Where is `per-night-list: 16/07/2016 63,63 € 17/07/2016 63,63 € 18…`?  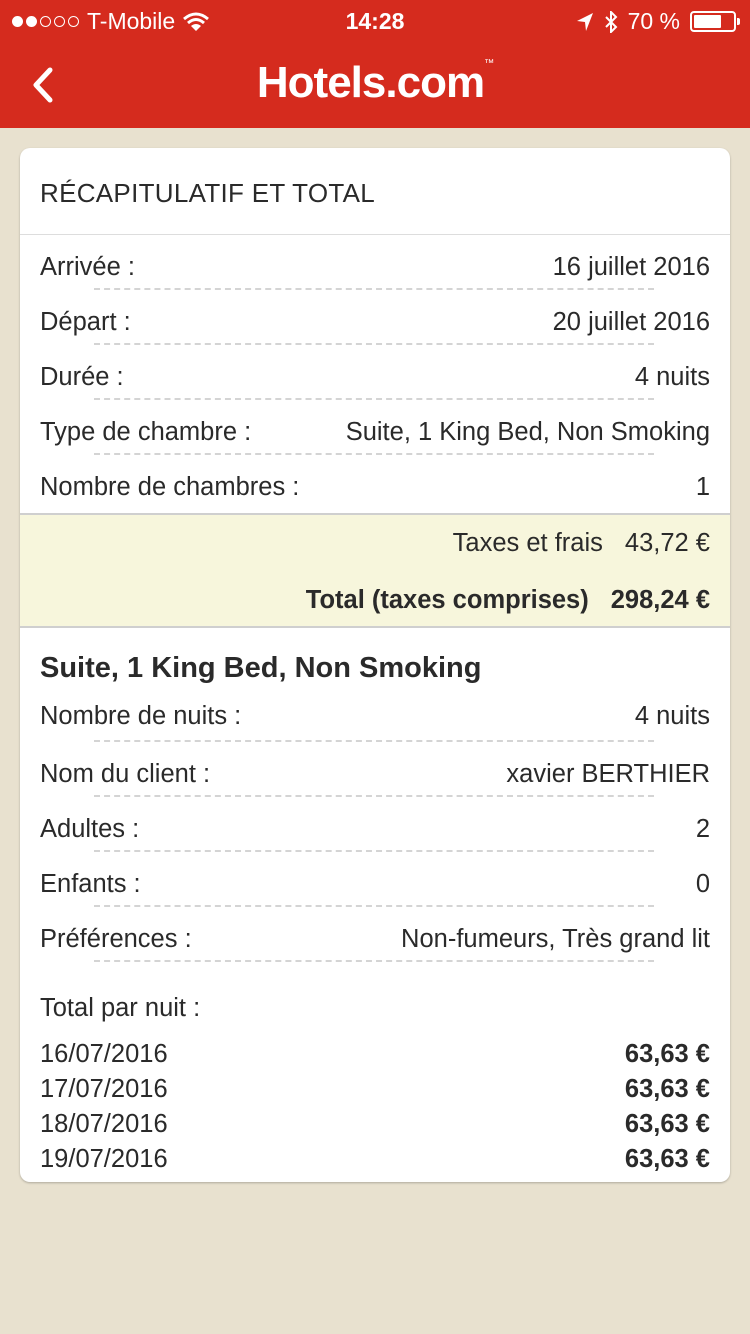 per-night-list: 16/07/2016 63,63 € 17/07/2016 63,63 € 18… is located at coordinates (375, 1108).